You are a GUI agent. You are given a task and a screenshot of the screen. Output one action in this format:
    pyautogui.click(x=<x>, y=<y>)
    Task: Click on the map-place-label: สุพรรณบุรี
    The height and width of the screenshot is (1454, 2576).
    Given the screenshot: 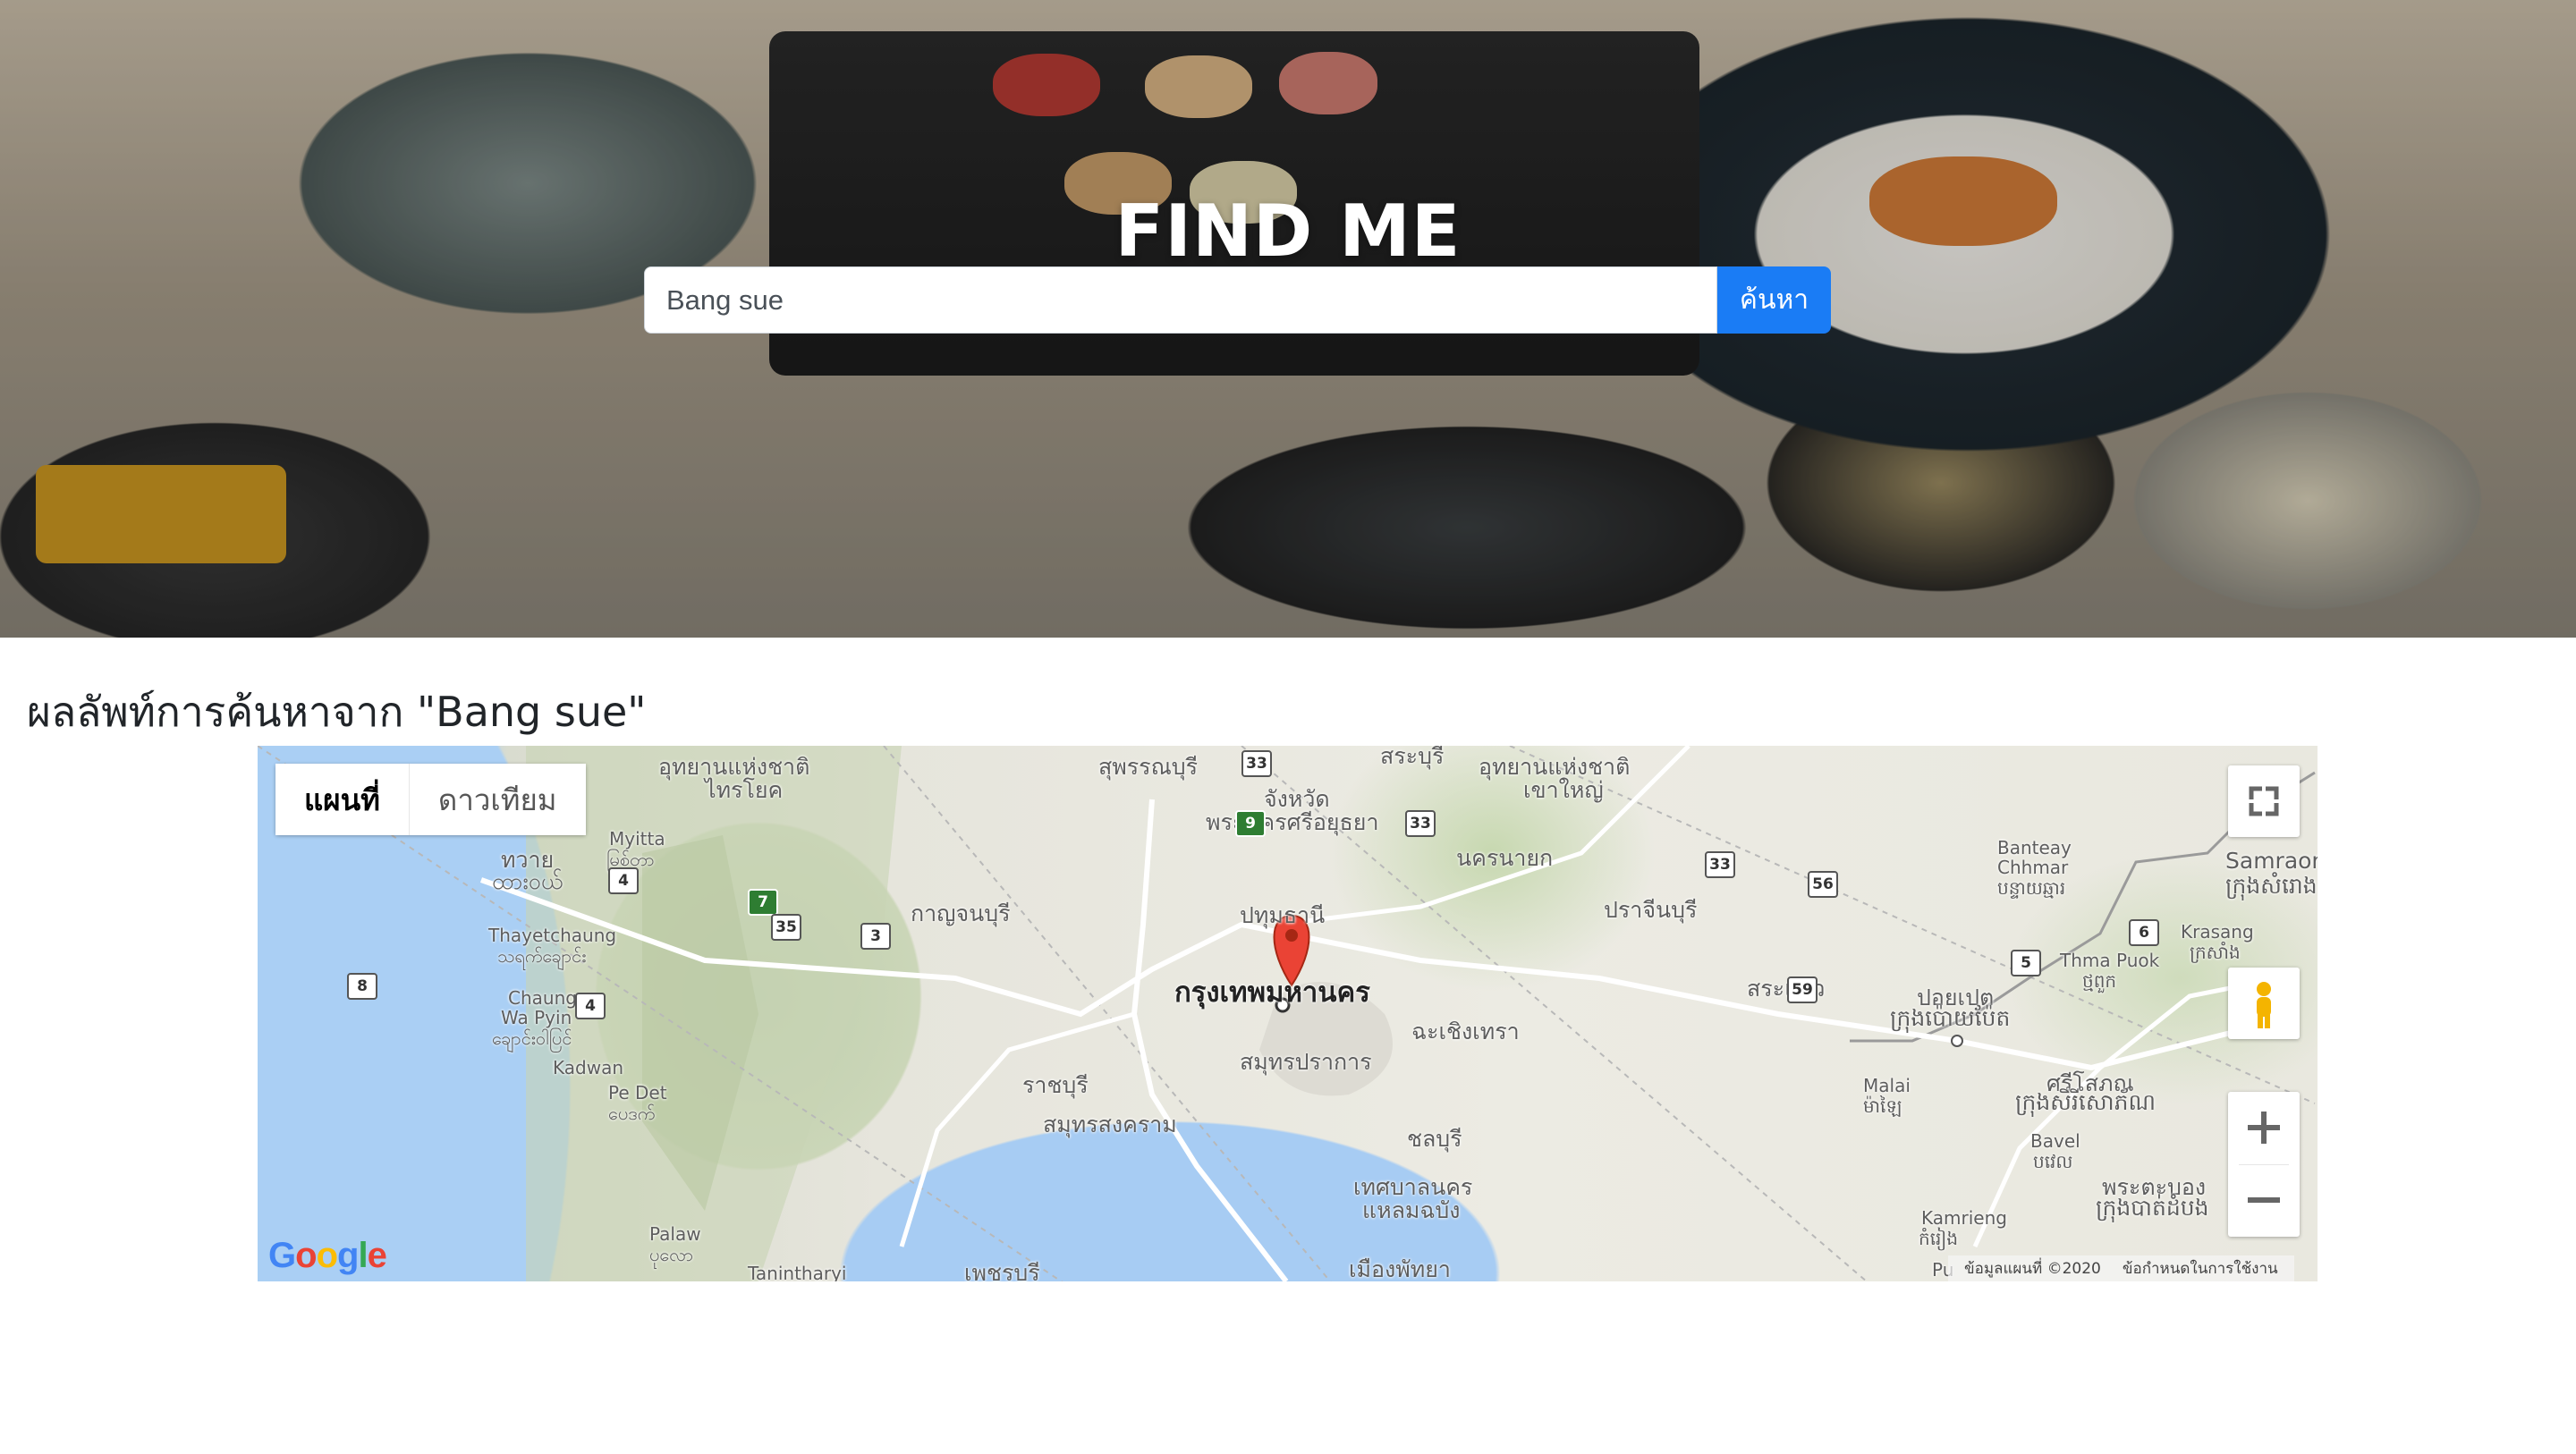 What is the action you would take?
    pyautogui.click(x=1148, y=767)
    